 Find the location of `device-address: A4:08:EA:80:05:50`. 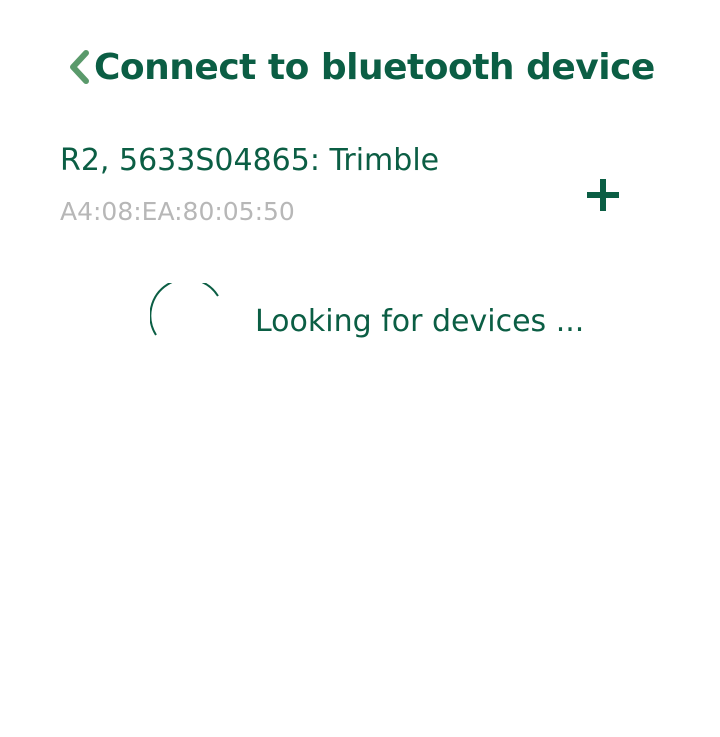

device-address: A4:08:EA:80:05:50 is located at coordinates (177, 211).